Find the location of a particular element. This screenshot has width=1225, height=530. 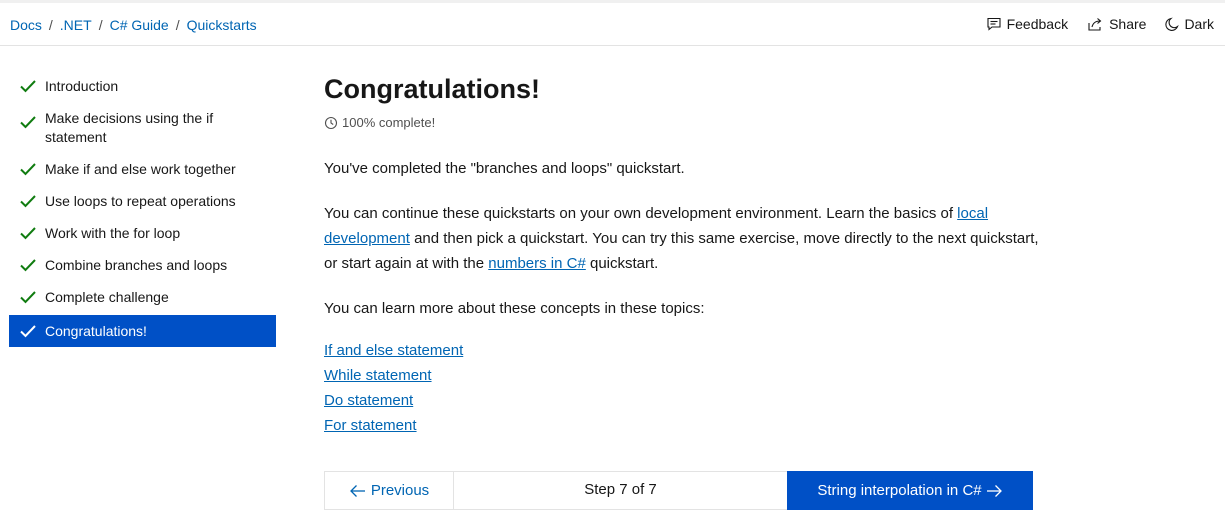

step-label: Make decisions using the if statement is located at coordinates (129, 127).